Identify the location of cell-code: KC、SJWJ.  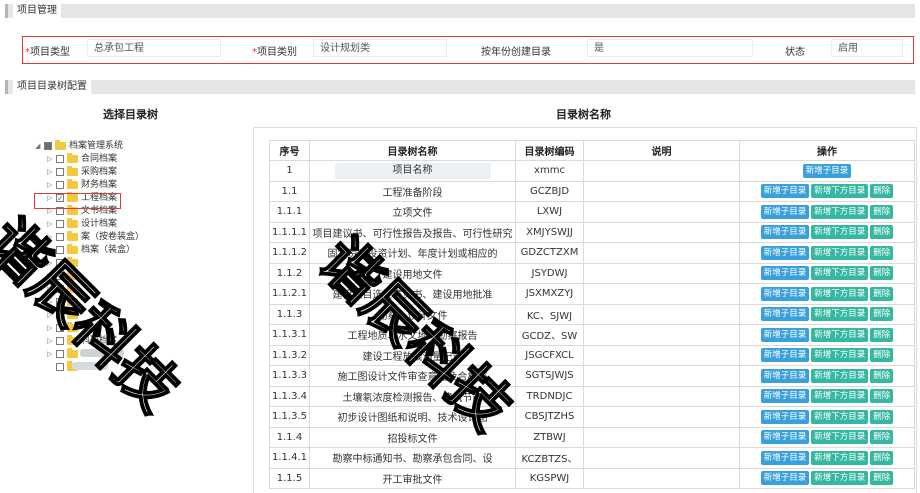
(549, 314).